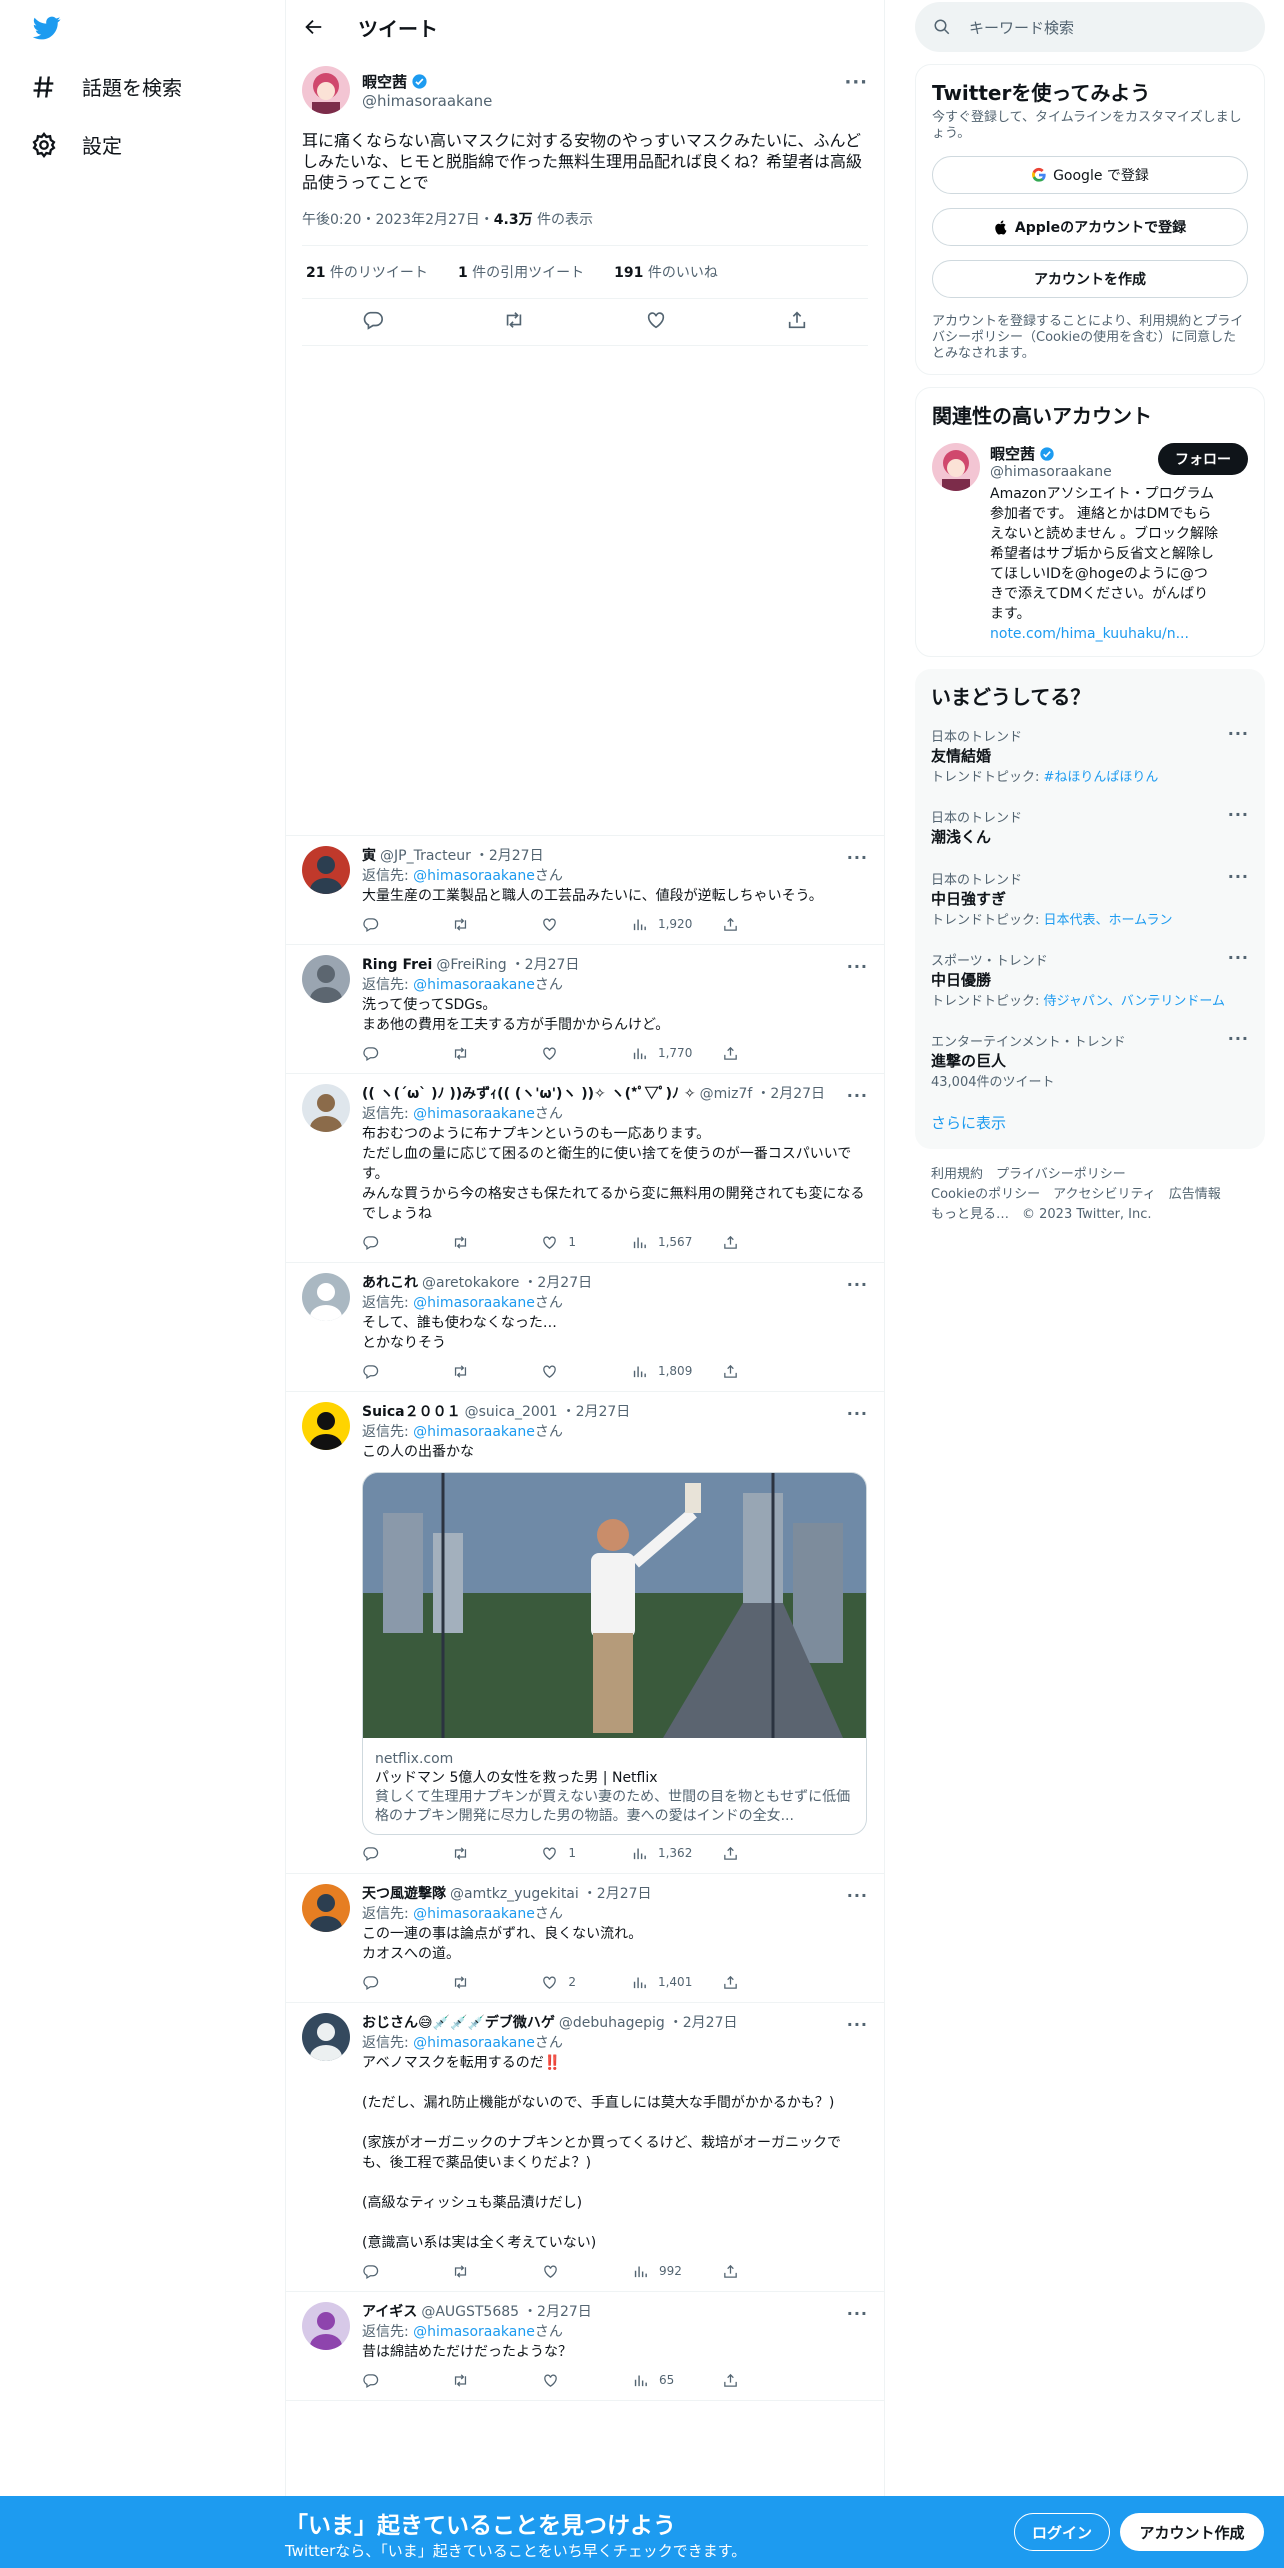 This screenshot has height=2568, width=1284. What do you see at coordinates (106, 86) in the screenshot?
I see `nav-explore: 話題を検索` at bounding box center [106, 86].